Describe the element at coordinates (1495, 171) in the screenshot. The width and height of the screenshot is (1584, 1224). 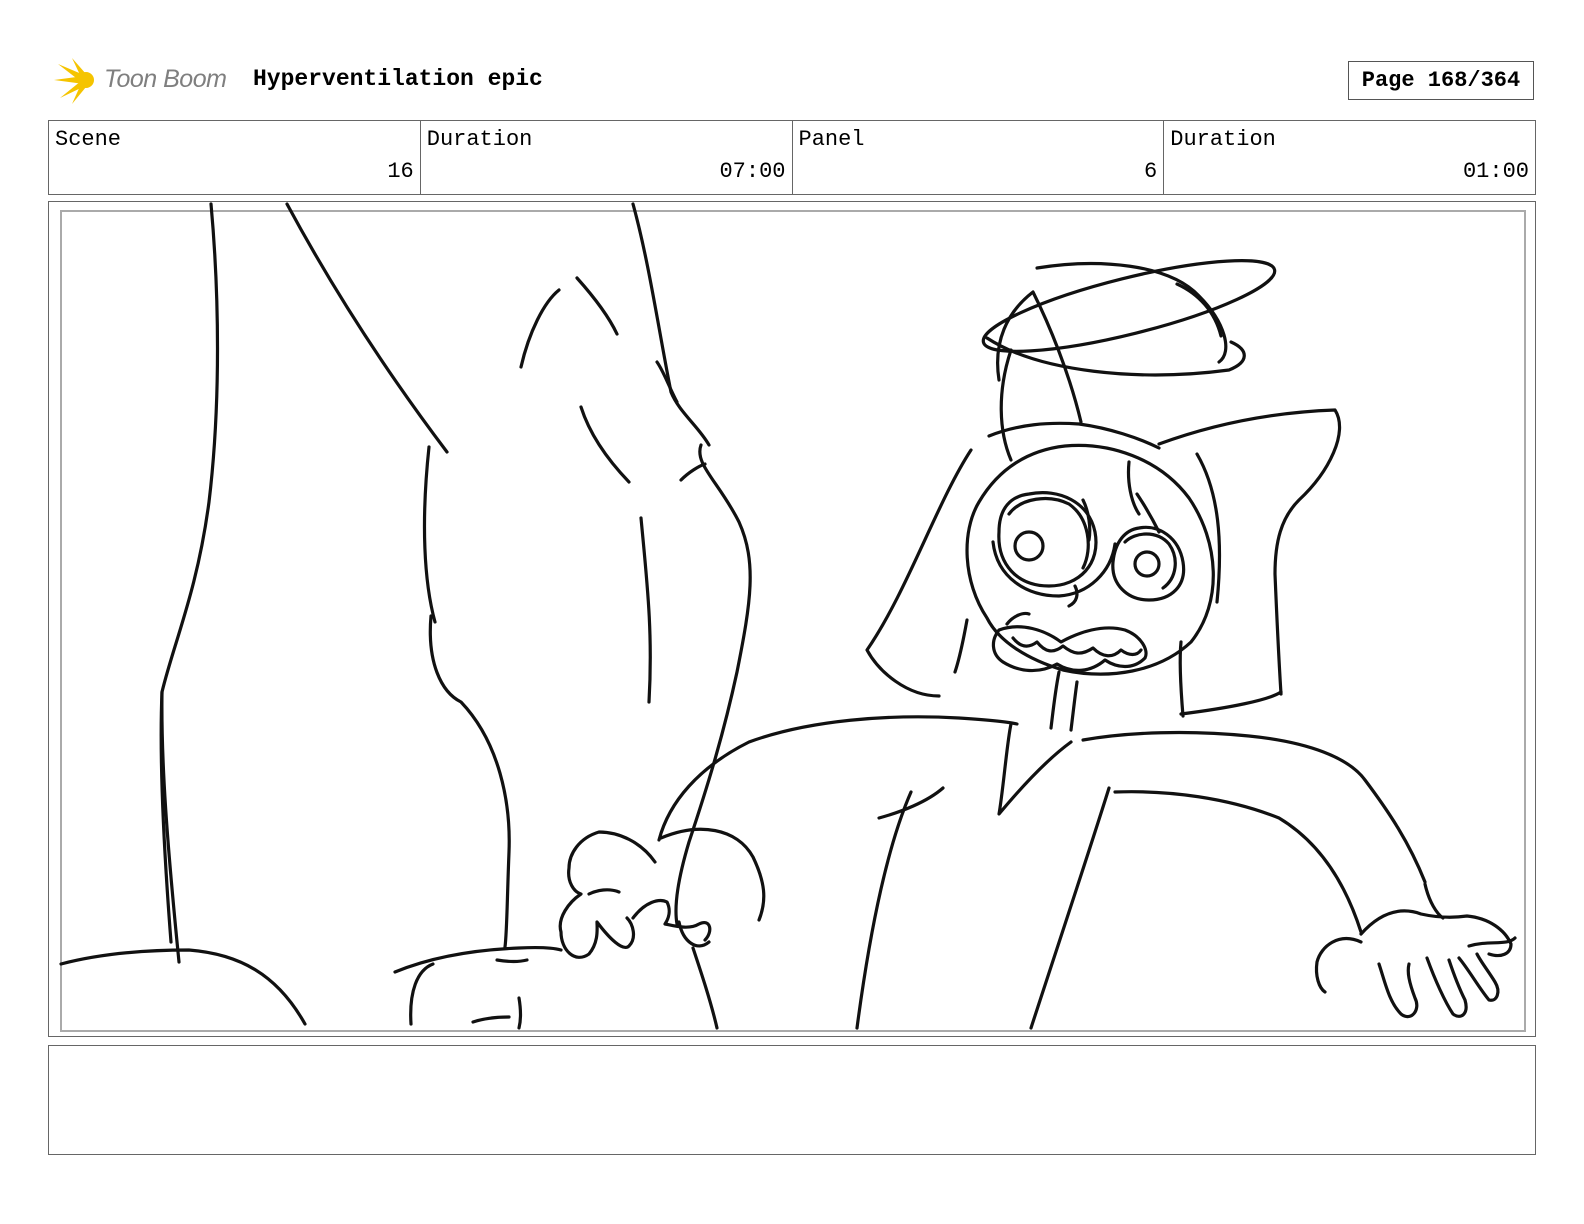
I see `panel-duration-value: 01:00` at that location.